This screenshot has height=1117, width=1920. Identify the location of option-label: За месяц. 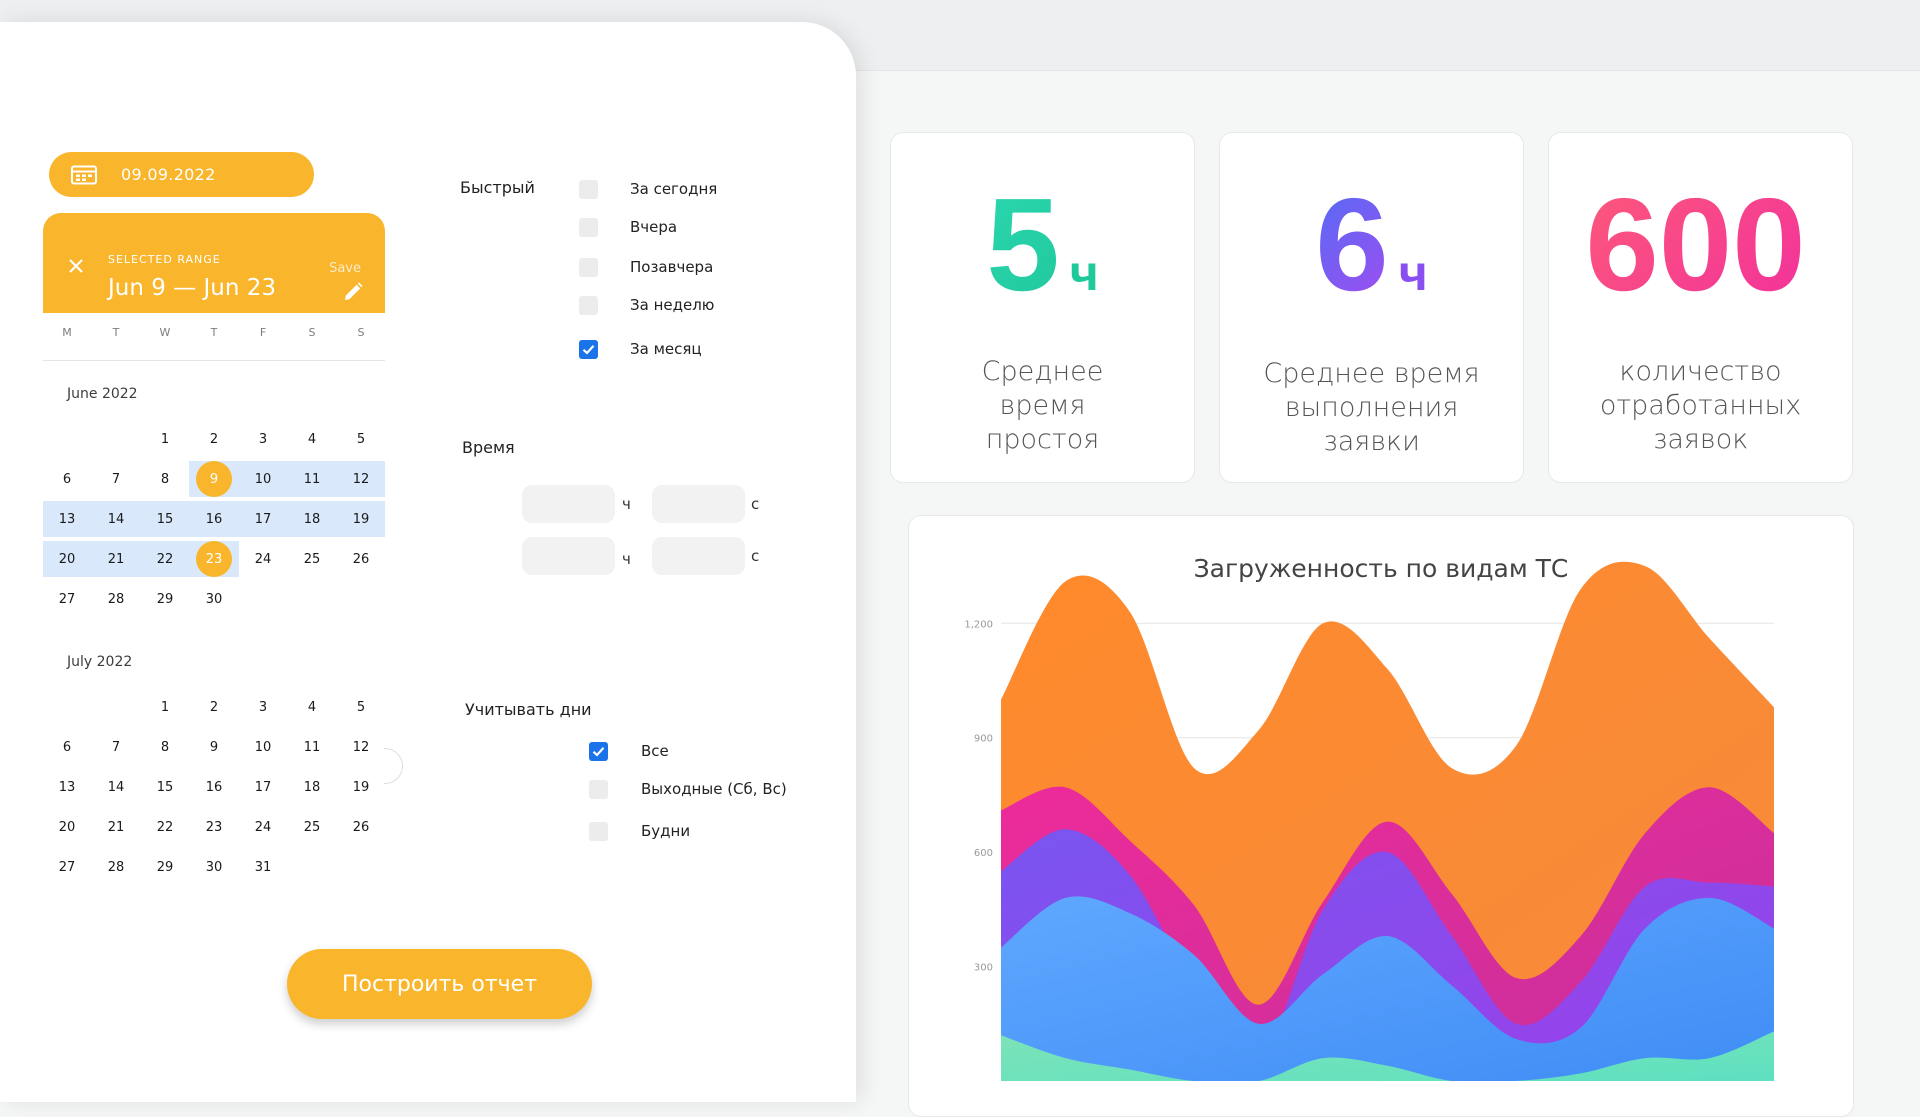
(666, 349).